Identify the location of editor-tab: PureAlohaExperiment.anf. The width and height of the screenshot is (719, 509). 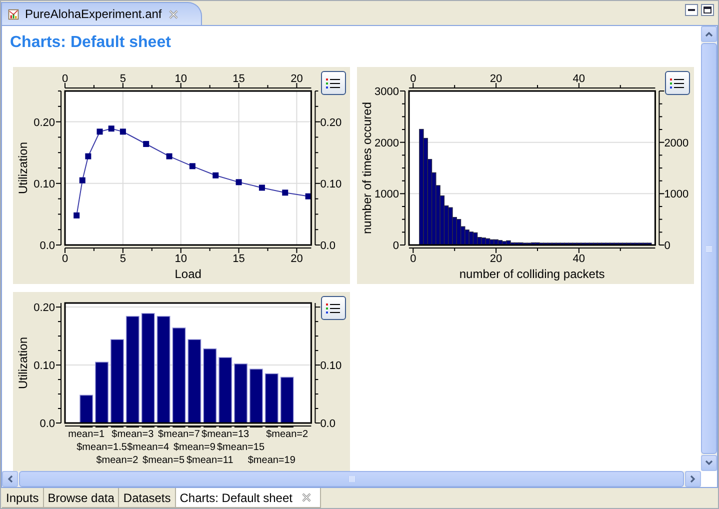
(101, 13).